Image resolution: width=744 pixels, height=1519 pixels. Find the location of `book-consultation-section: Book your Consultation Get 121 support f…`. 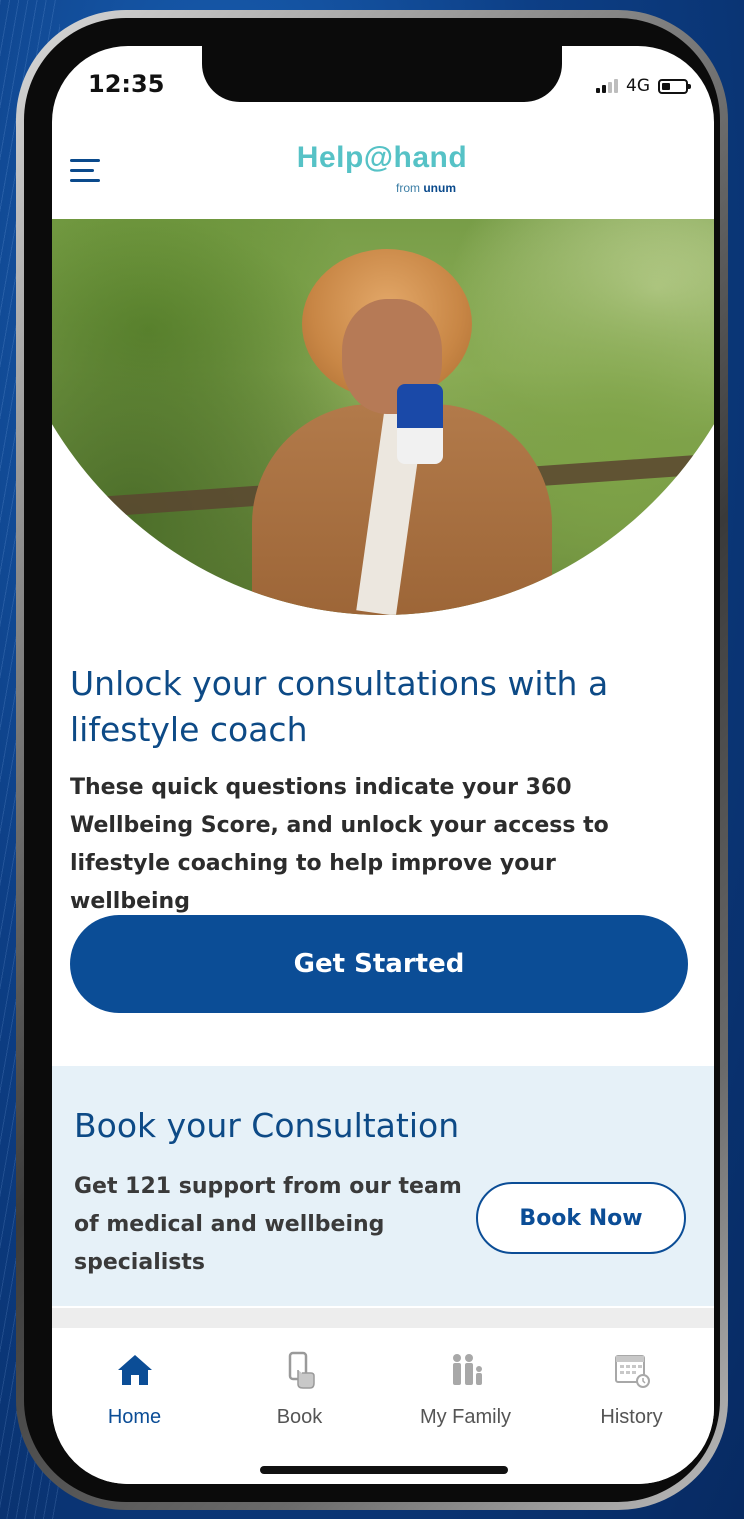

book-consultation-section: Book your Consultation Get 121 support f… is located at coordinates (383, 1186).